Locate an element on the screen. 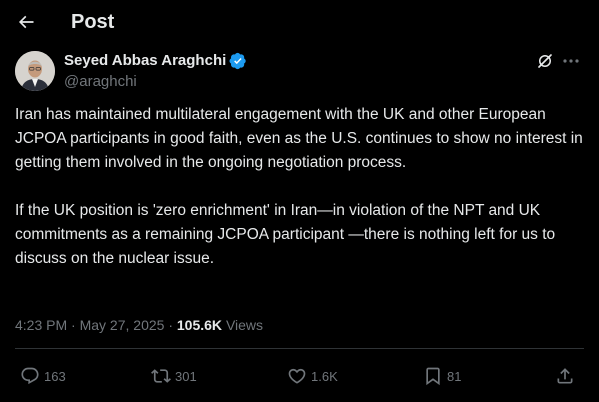 Image resolution: width=599 pixels, height=402 pixels. arrow-left-icon is located at coordinates (26, 22).